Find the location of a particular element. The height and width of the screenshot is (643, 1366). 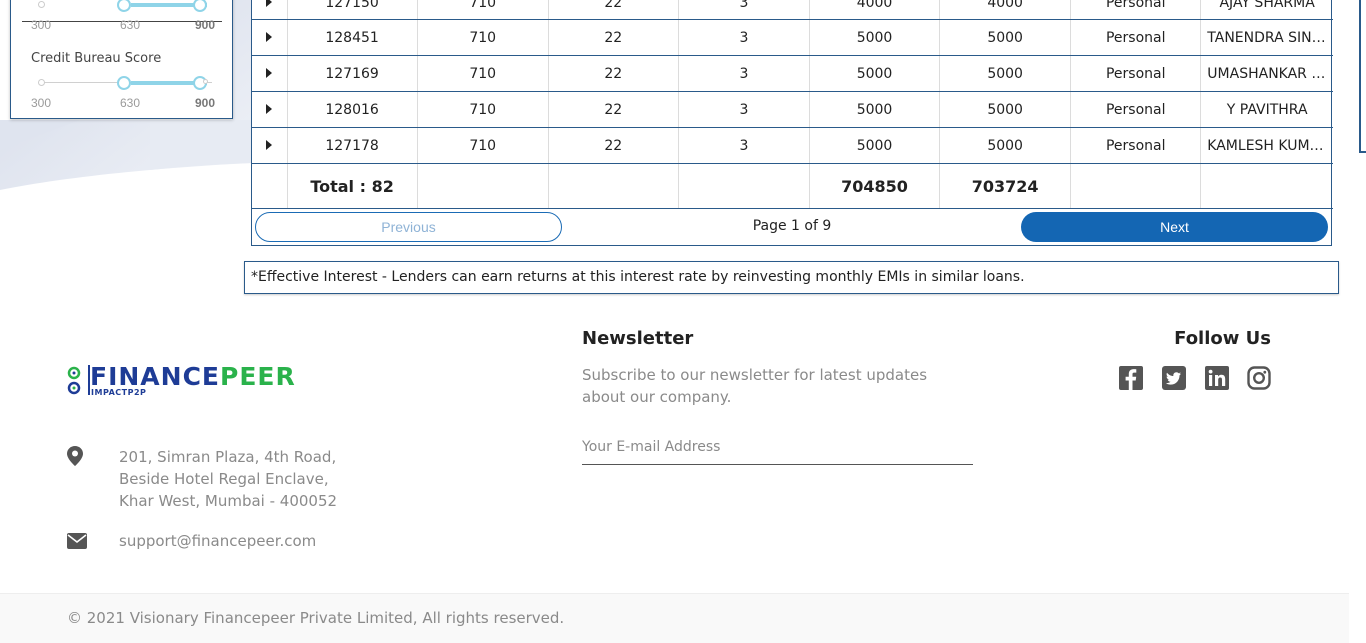

next-button: Next is located at coordinates (1174, 227).